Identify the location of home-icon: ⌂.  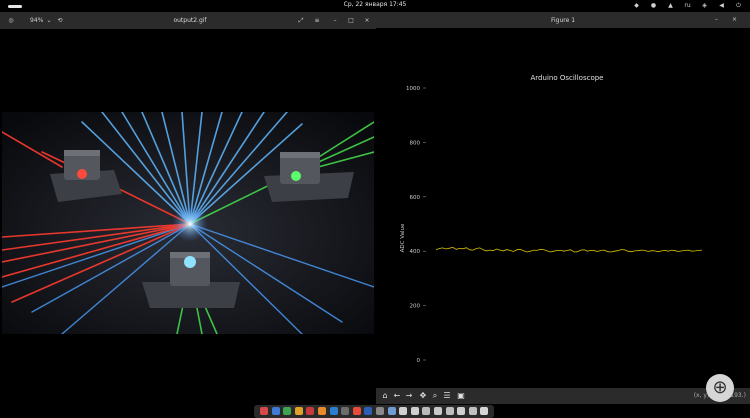
(385, 396).